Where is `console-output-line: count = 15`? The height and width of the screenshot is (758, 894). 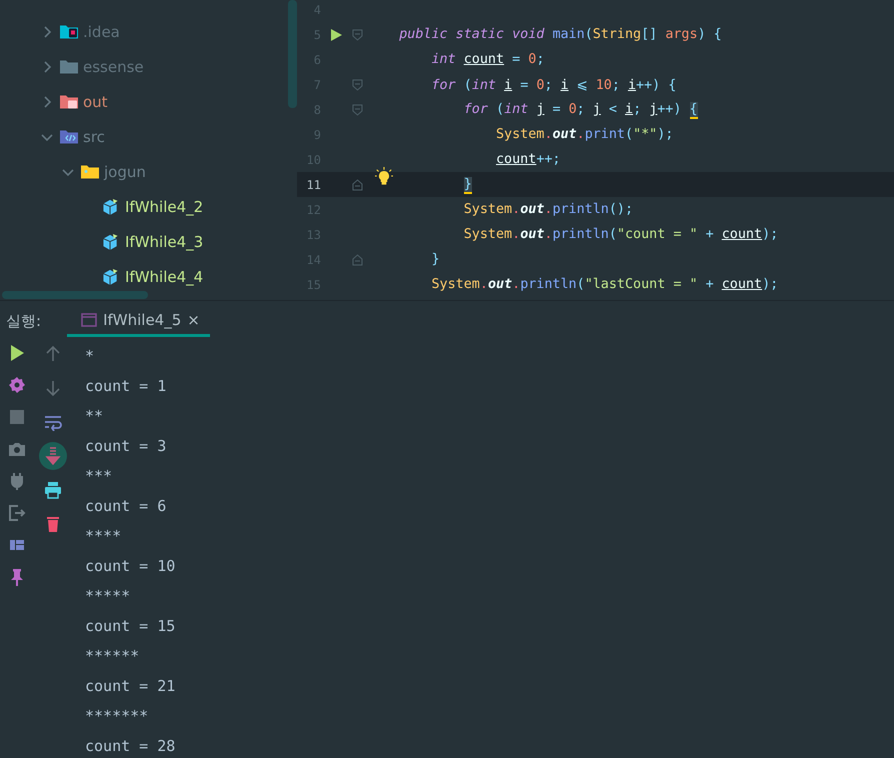
console-output-line: count = 15 is located at coordinates (130, 626).